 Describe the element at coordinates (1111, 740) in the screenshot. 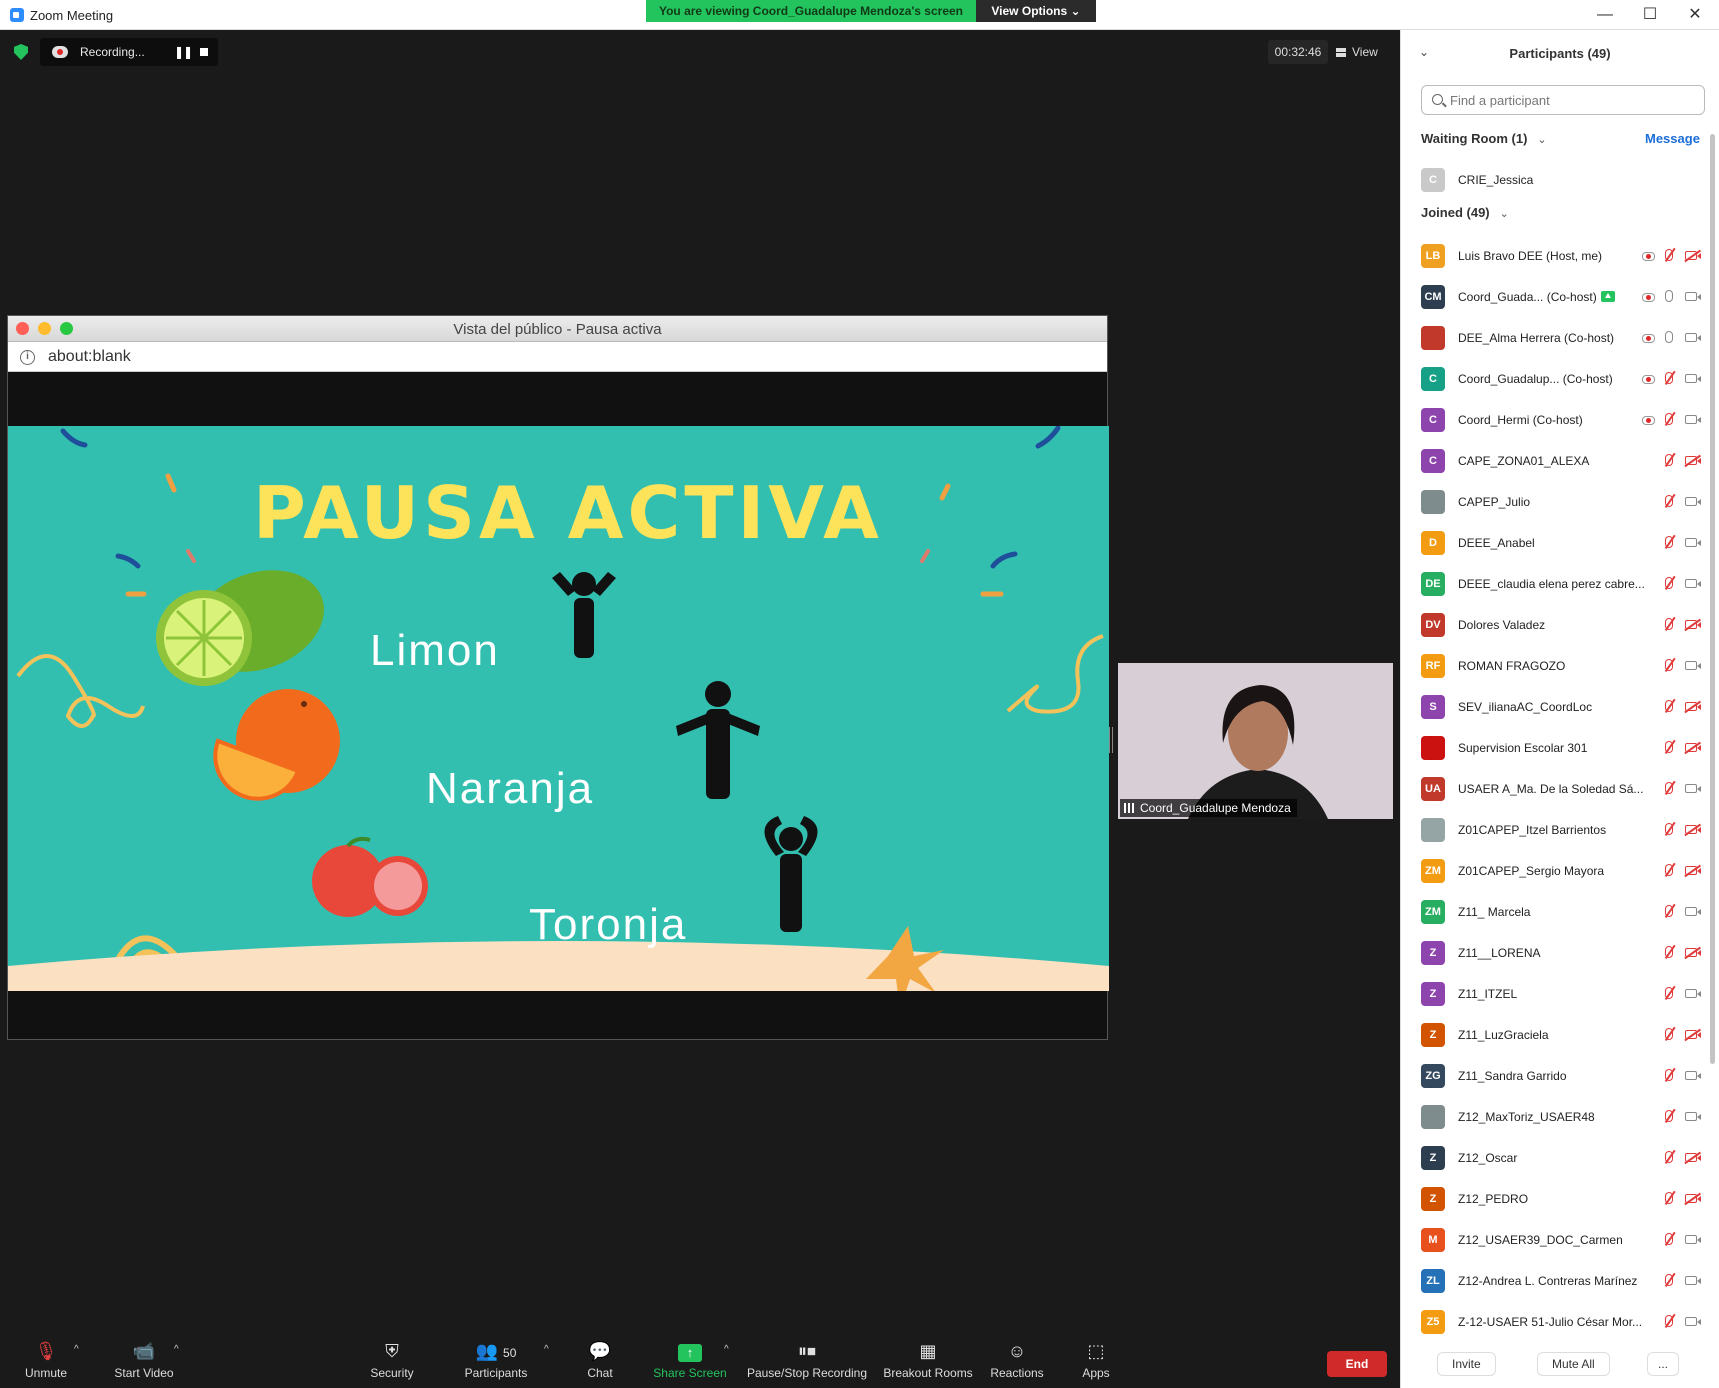

I see `split-resize-handle` at that location.